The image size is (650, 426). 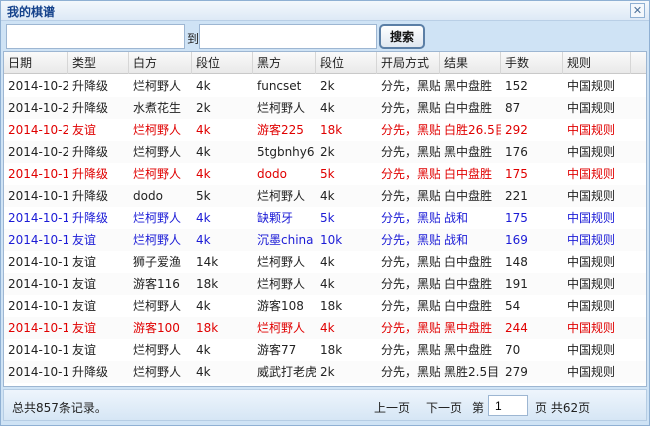 I want to click on search-button: 搜索, so click(x=402, y=36).